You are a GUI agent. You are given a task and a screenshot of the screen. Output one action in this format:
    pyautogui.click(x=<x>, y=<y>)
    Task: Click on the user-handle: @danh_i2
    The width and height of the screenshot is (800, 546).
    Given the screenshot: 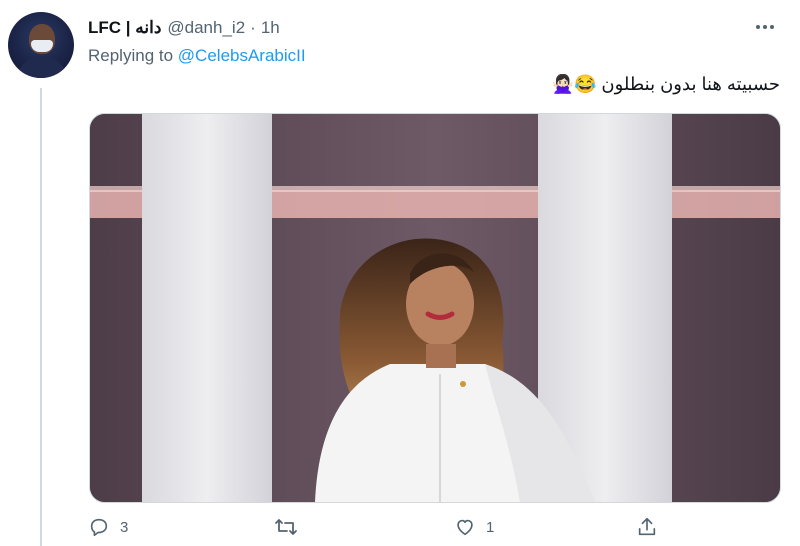 What is the action you would take?
    pyautogui.click(x=206, y=28)
    